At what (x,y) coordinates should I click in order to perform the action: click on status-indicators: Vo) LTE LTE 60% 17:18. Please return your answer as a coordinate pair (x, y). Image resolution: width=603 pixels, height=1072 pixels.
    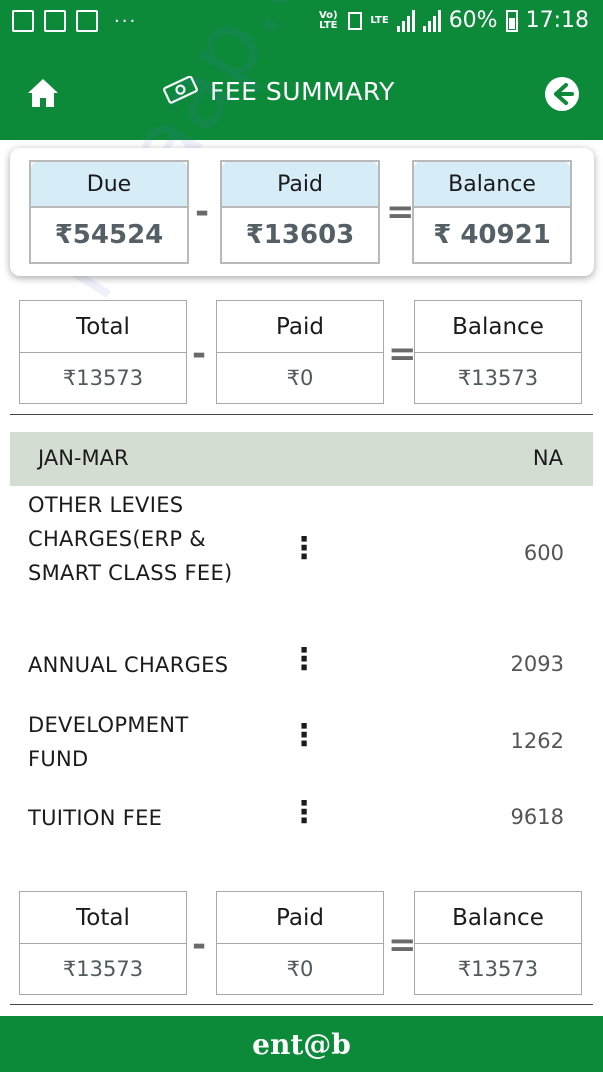
    Looking at the image, I should click on (452, 20).